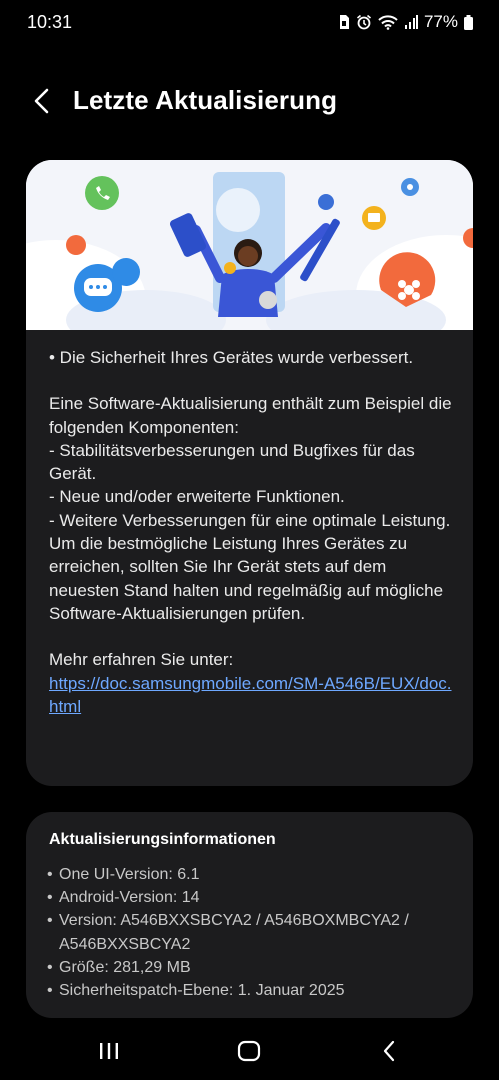 This screenshot has height=1080, width=499. I want to click on battery-icon, so click(468, 22).